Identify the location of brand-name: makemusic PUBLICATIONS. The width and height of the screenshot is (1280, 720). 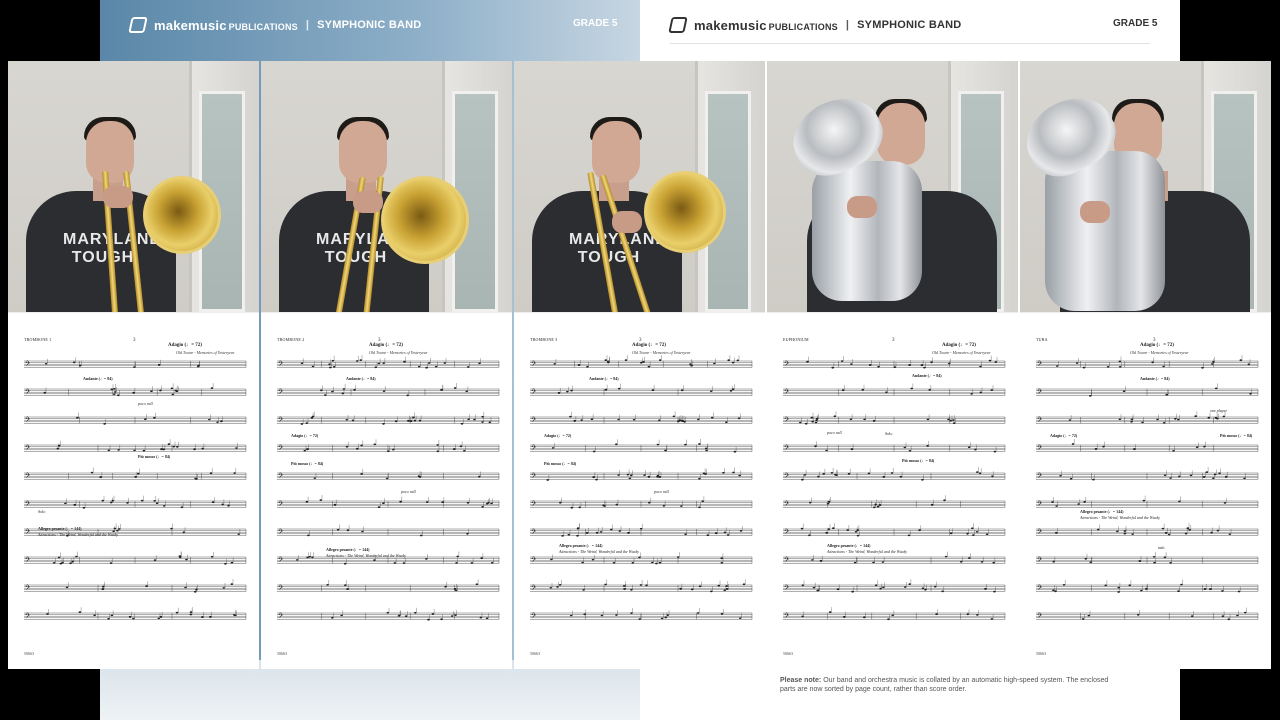
(766, 25).